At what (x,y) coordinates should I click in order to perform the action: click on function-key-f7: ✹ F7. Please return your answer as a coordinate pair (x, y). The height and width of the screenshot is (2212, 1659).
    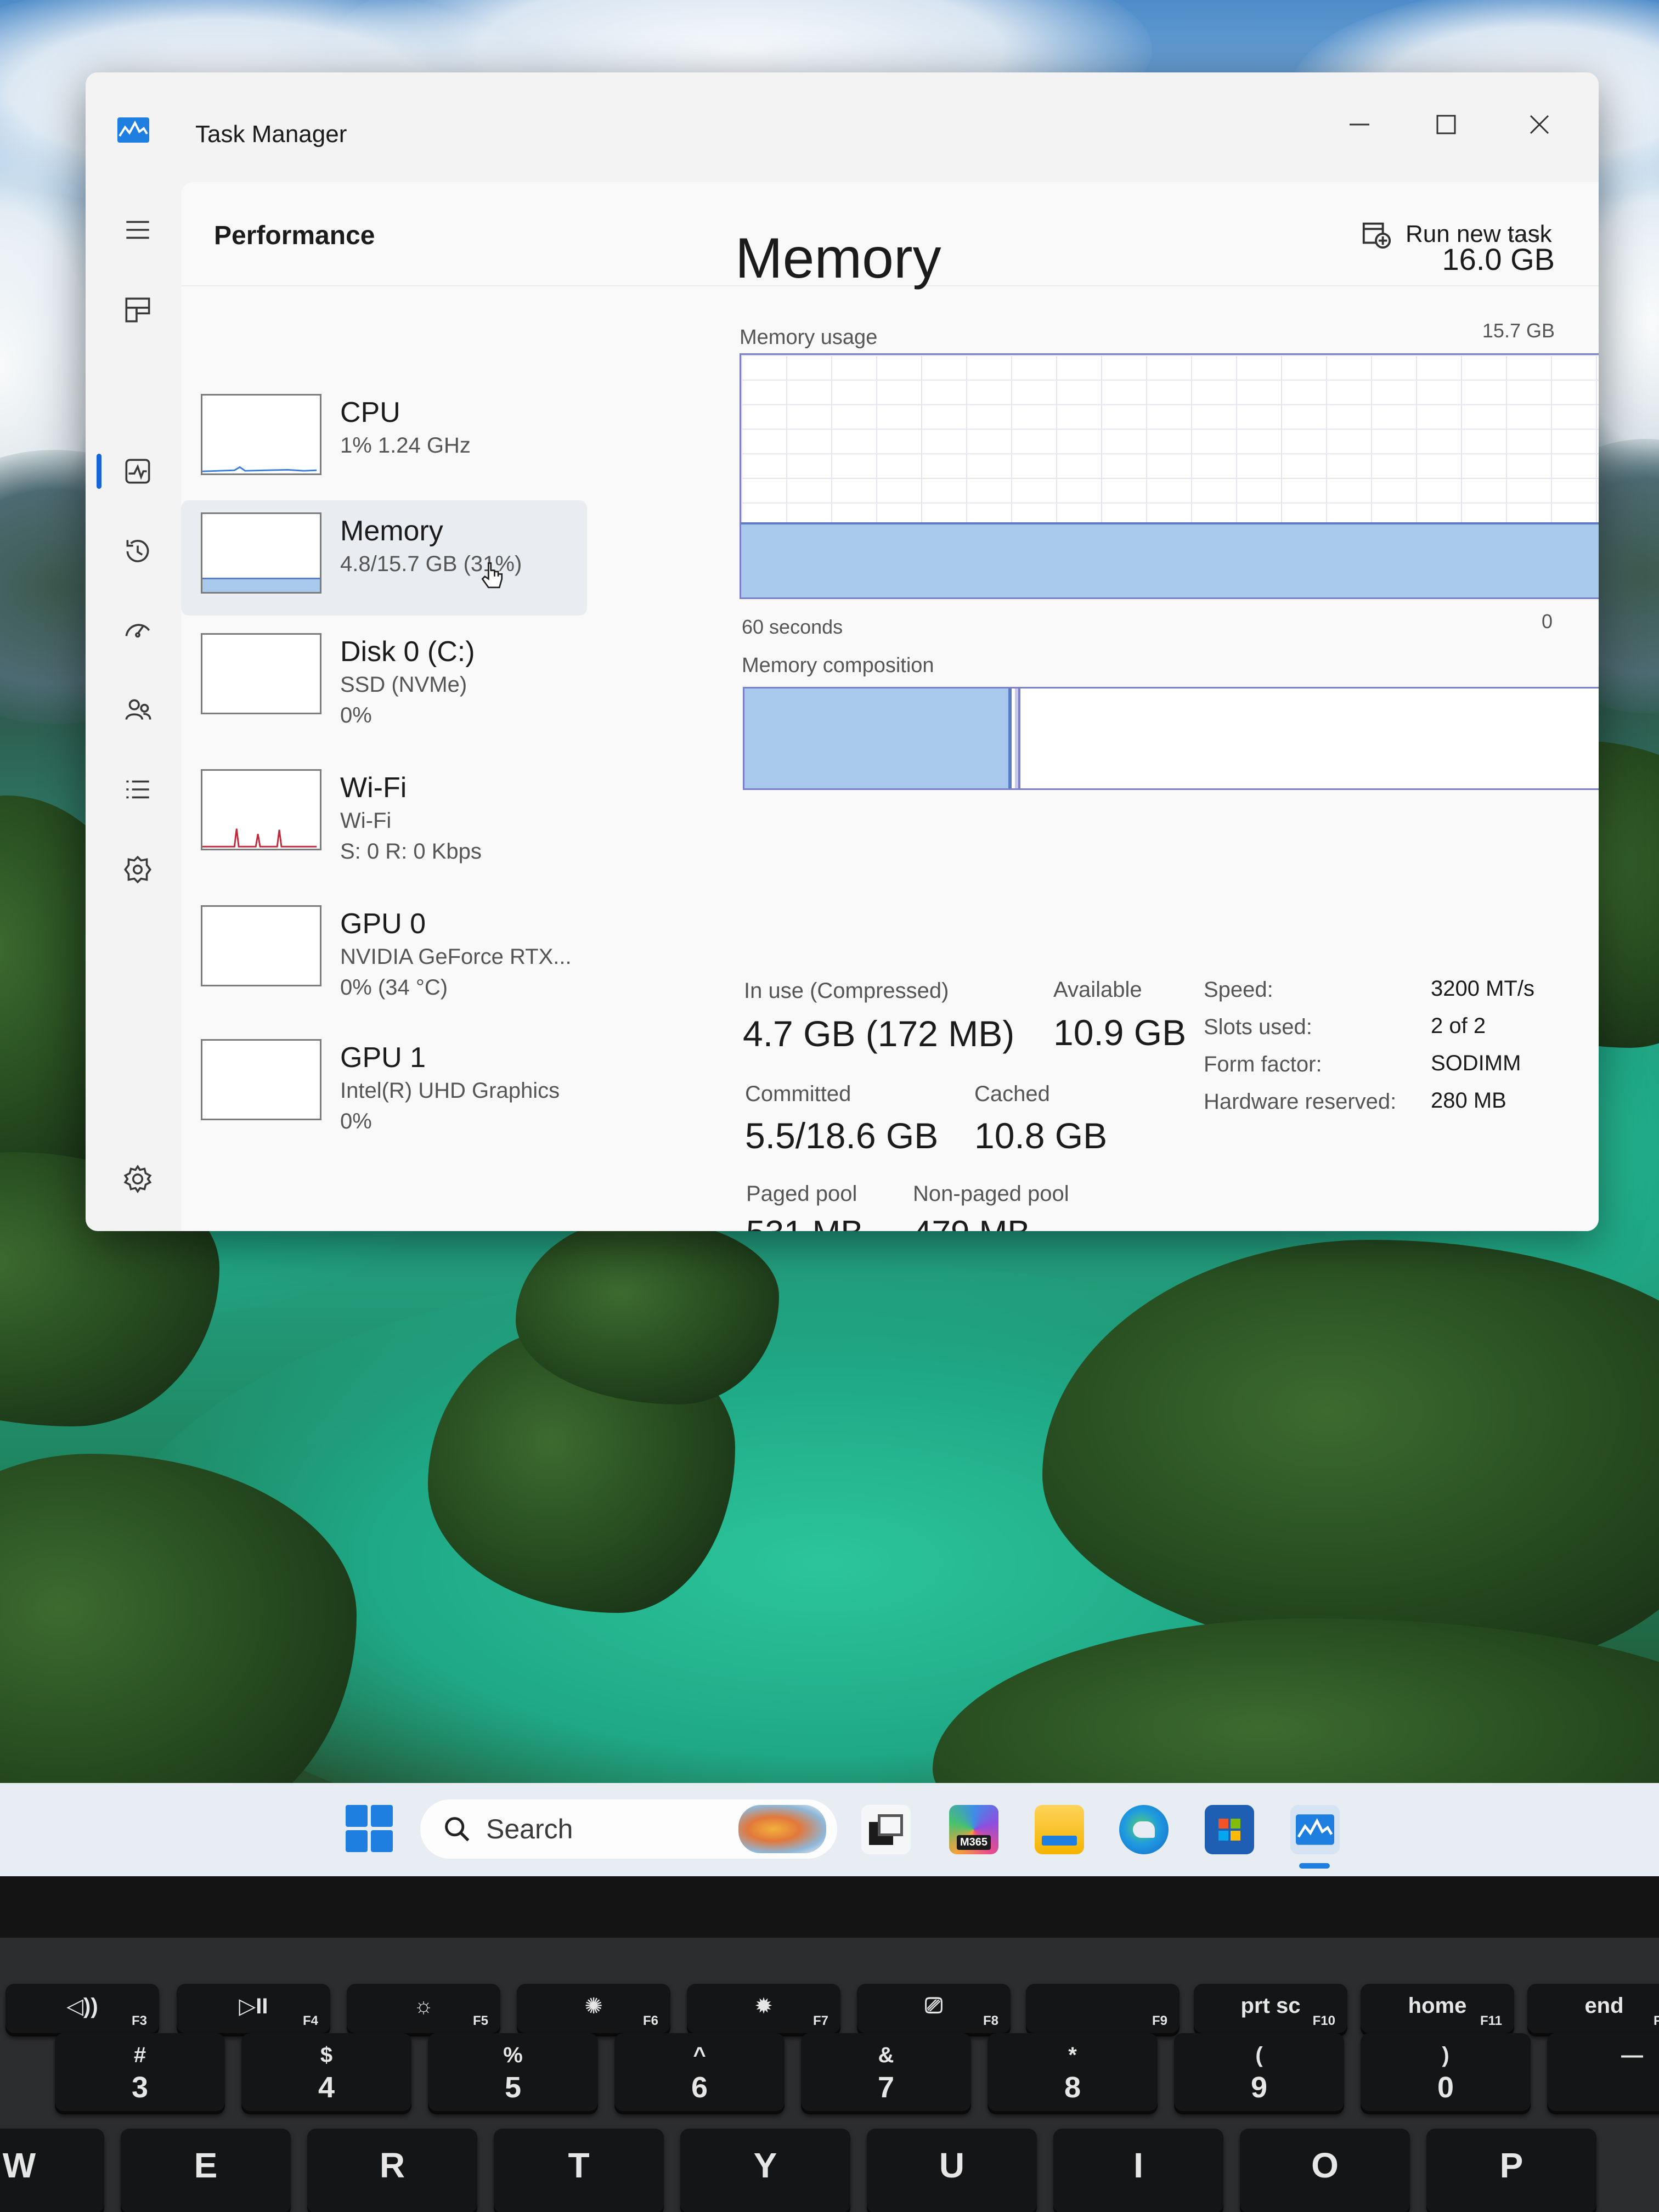
    Looking at the image, I should click on (763, 2010).